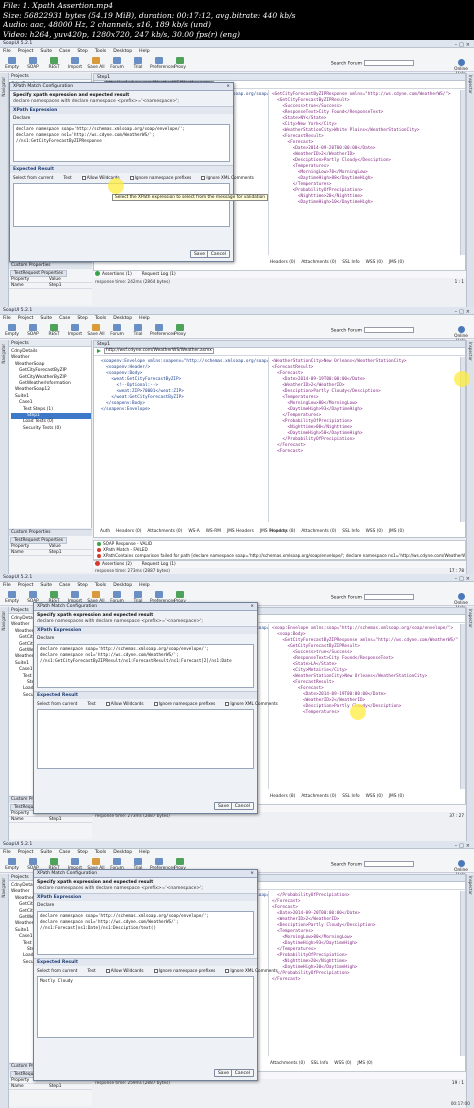 The width and height of the screenshot is (474, 1108). I want to click on request-tab: Attachments (0), so click(164, 531).